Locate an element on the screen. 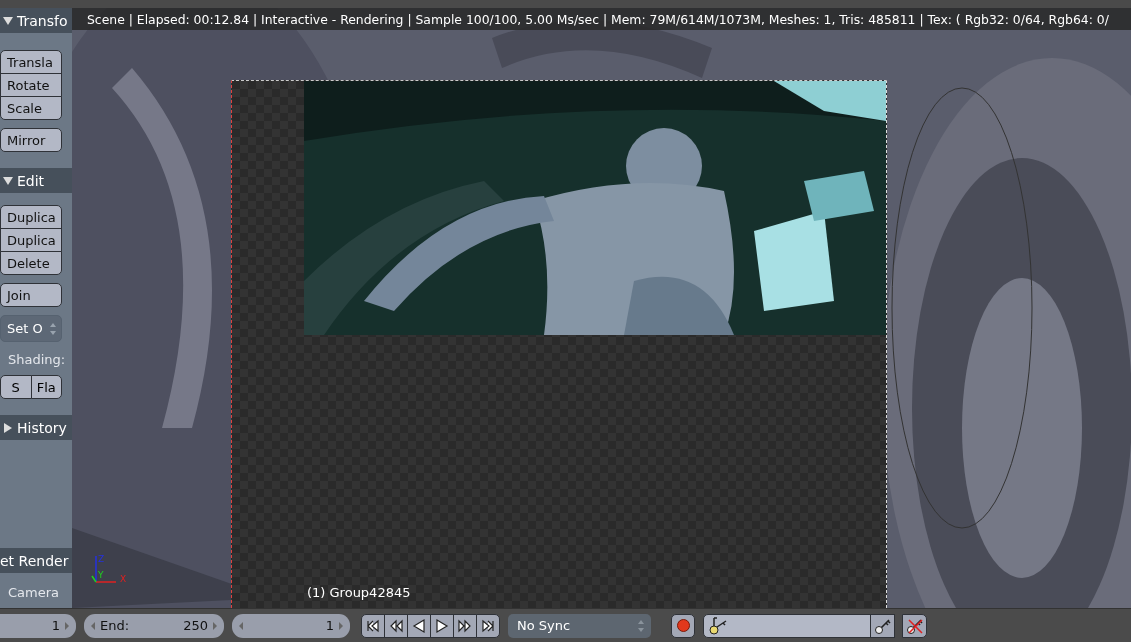 This screenshot has width=1131, height=642. fast-forward-icon is located at coordinates (465, 625).